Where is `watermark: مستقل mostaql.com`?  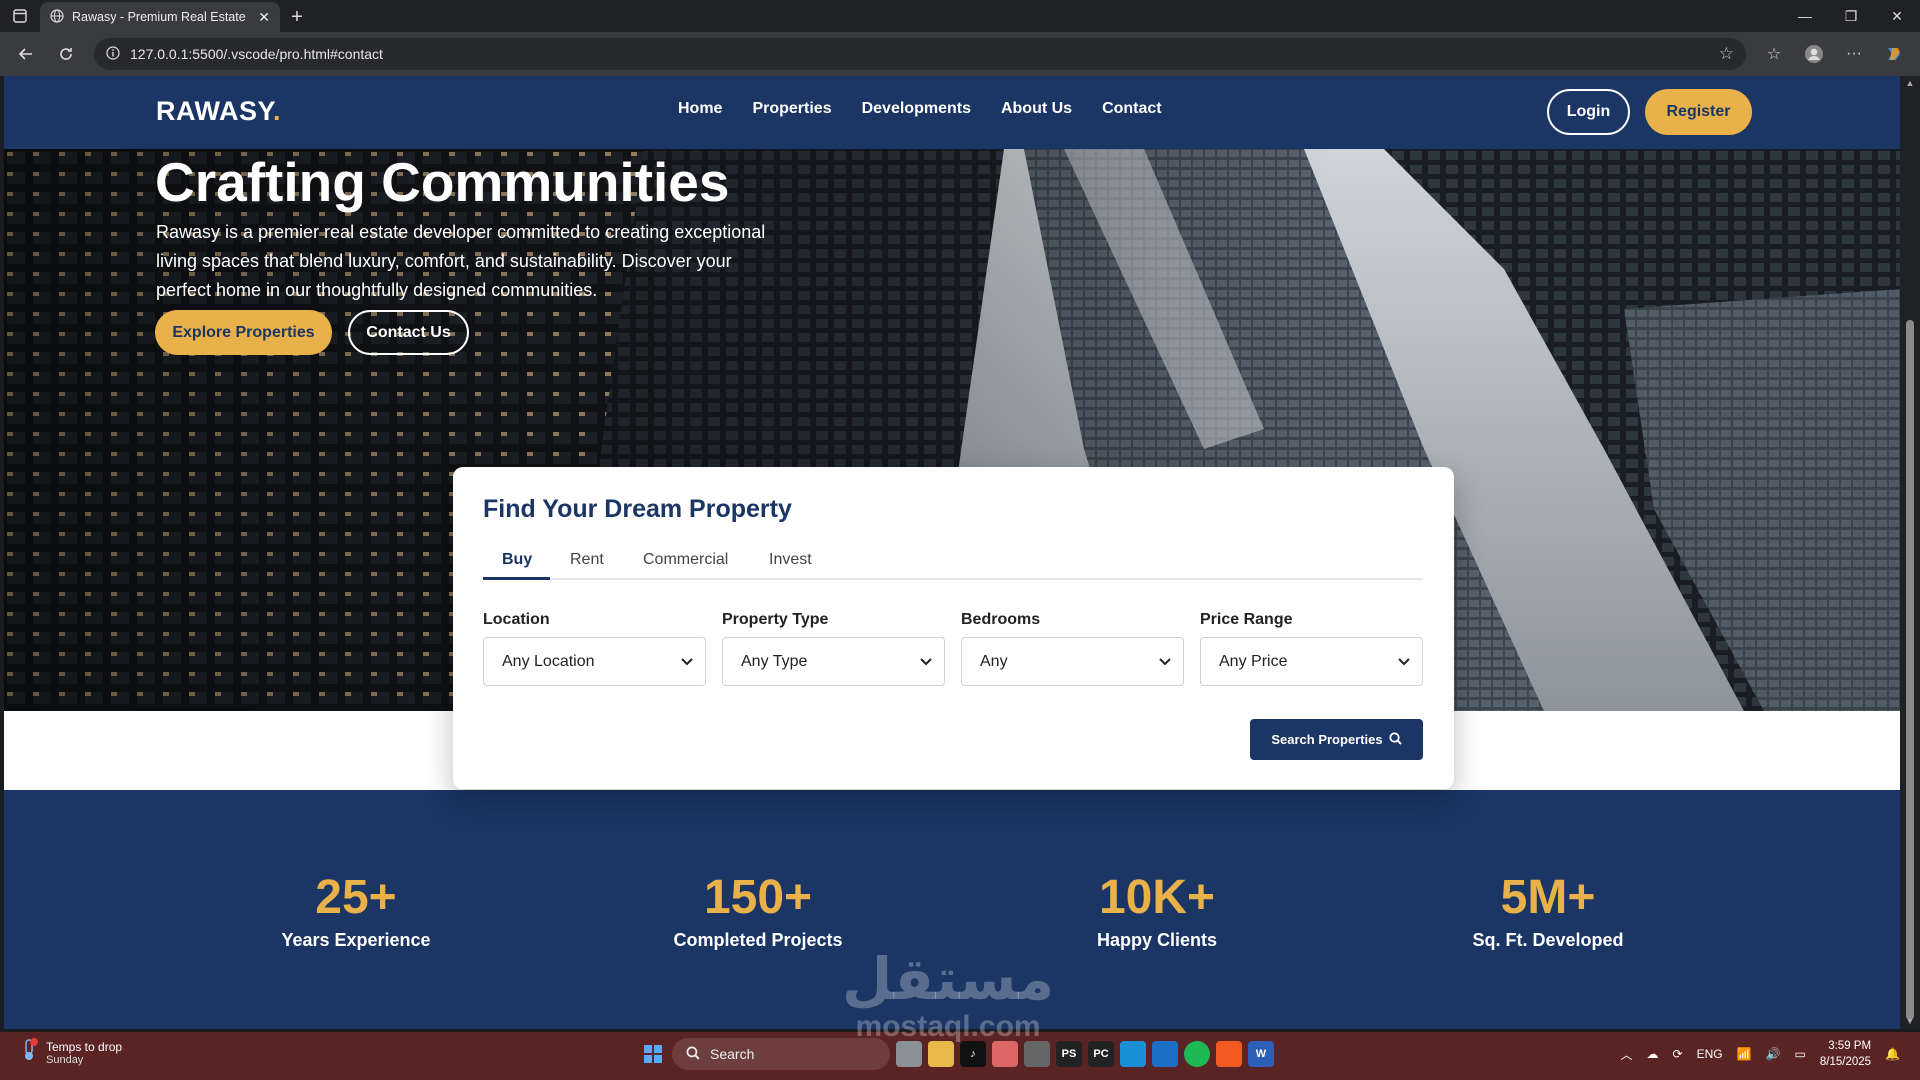 watermark: مستقل mostaql.com is located at coordinates (948, 997).